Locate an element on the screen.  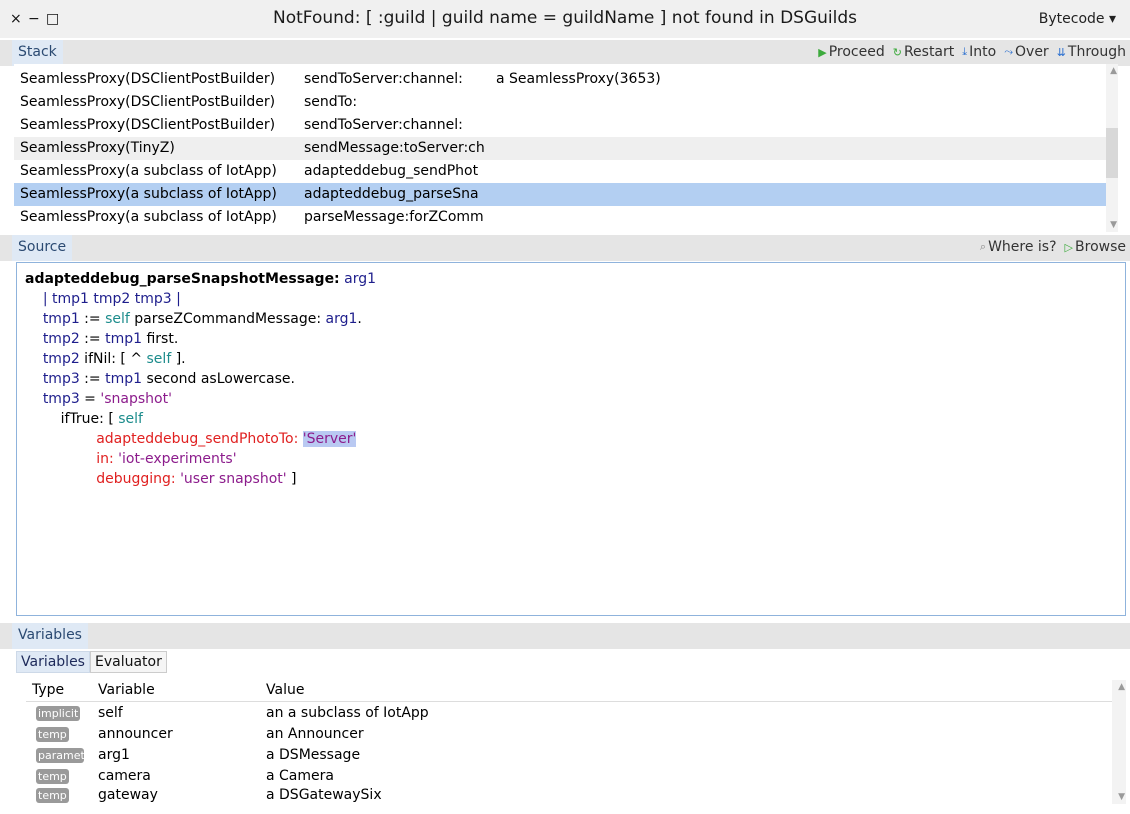
where-is-label: Where is? is located at coordinates (1022, 247).